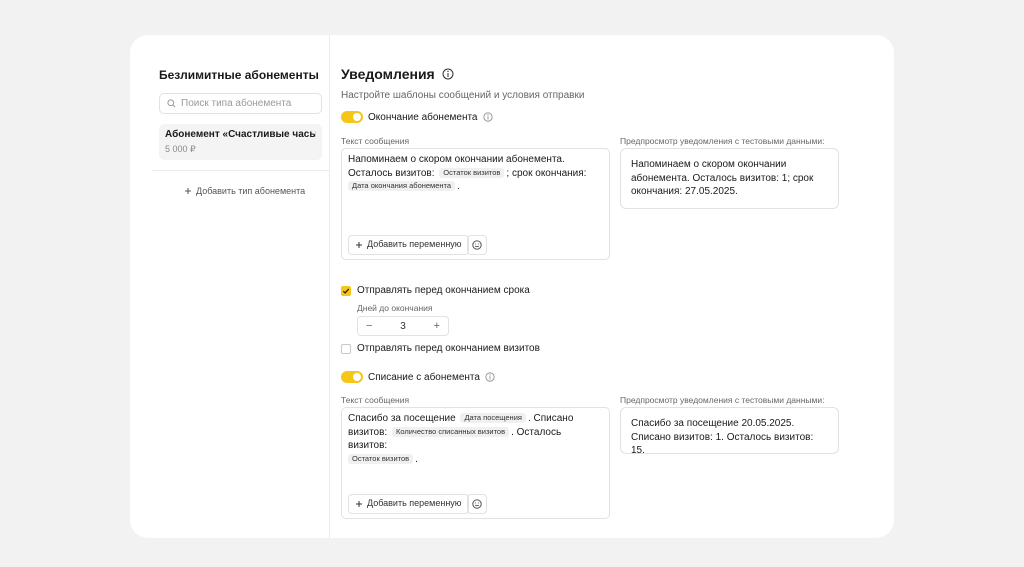  What do you see at coordinates (437, 326) in the screenshot?
I see `plus-icon: +` at bounding box center [437, 326].